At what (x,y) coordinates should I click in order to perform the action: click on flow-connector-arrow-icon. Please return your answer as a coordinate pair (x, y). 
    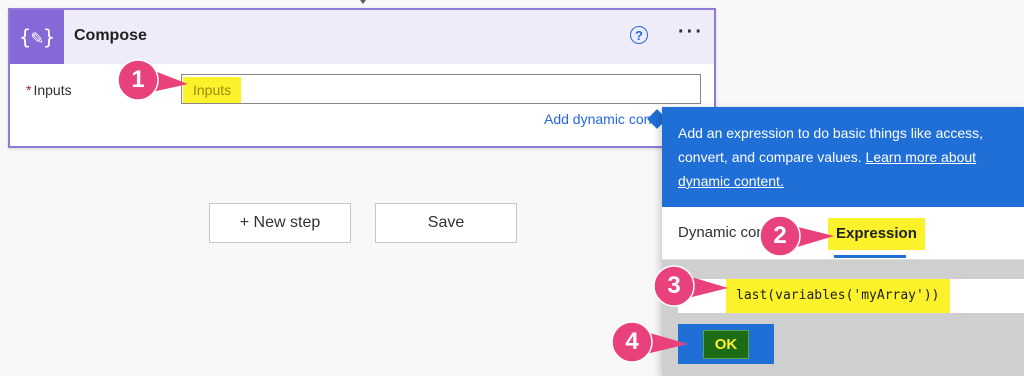
    Looking at the image, I should click on (363, 2).